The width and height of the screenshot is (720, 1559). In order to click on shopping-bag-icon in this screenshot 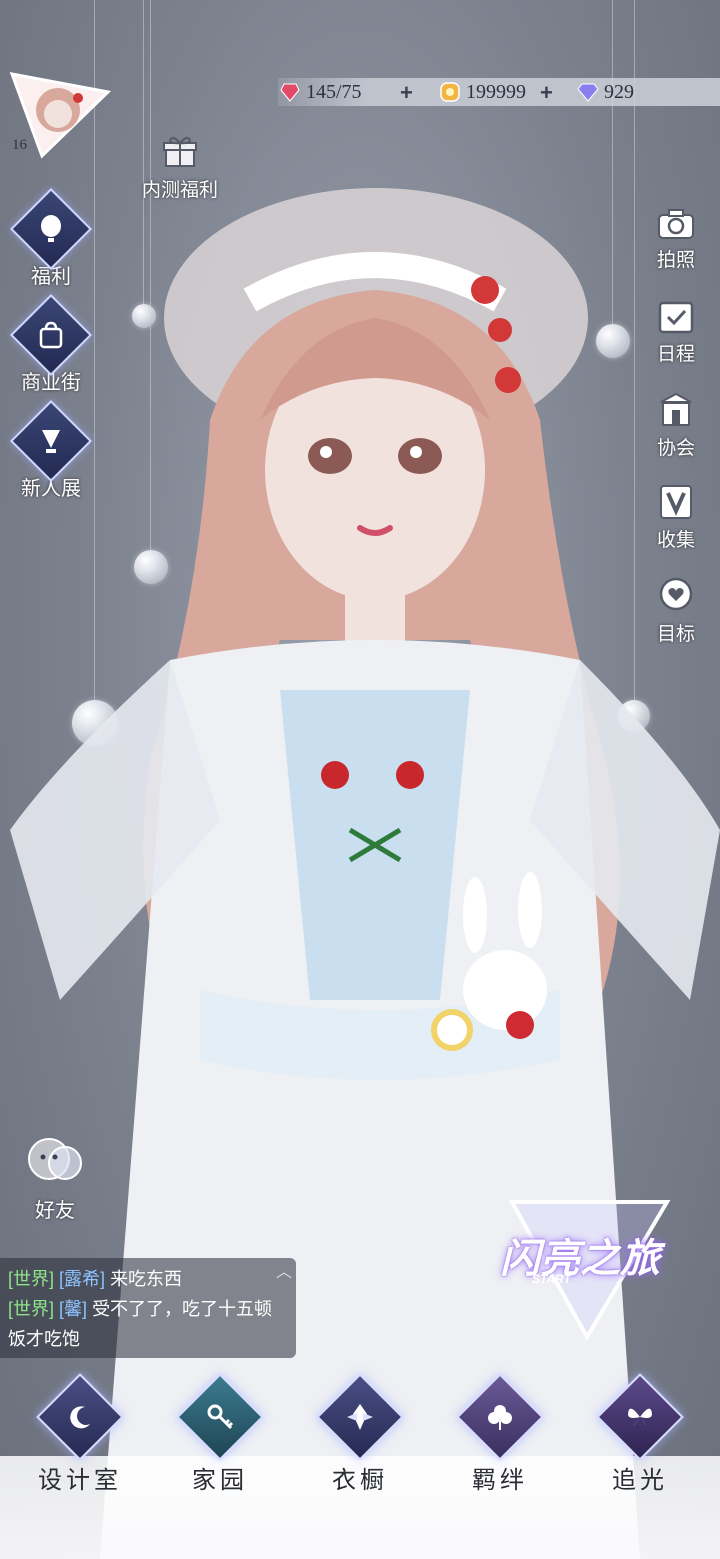, I will do `click(51, 335)`.